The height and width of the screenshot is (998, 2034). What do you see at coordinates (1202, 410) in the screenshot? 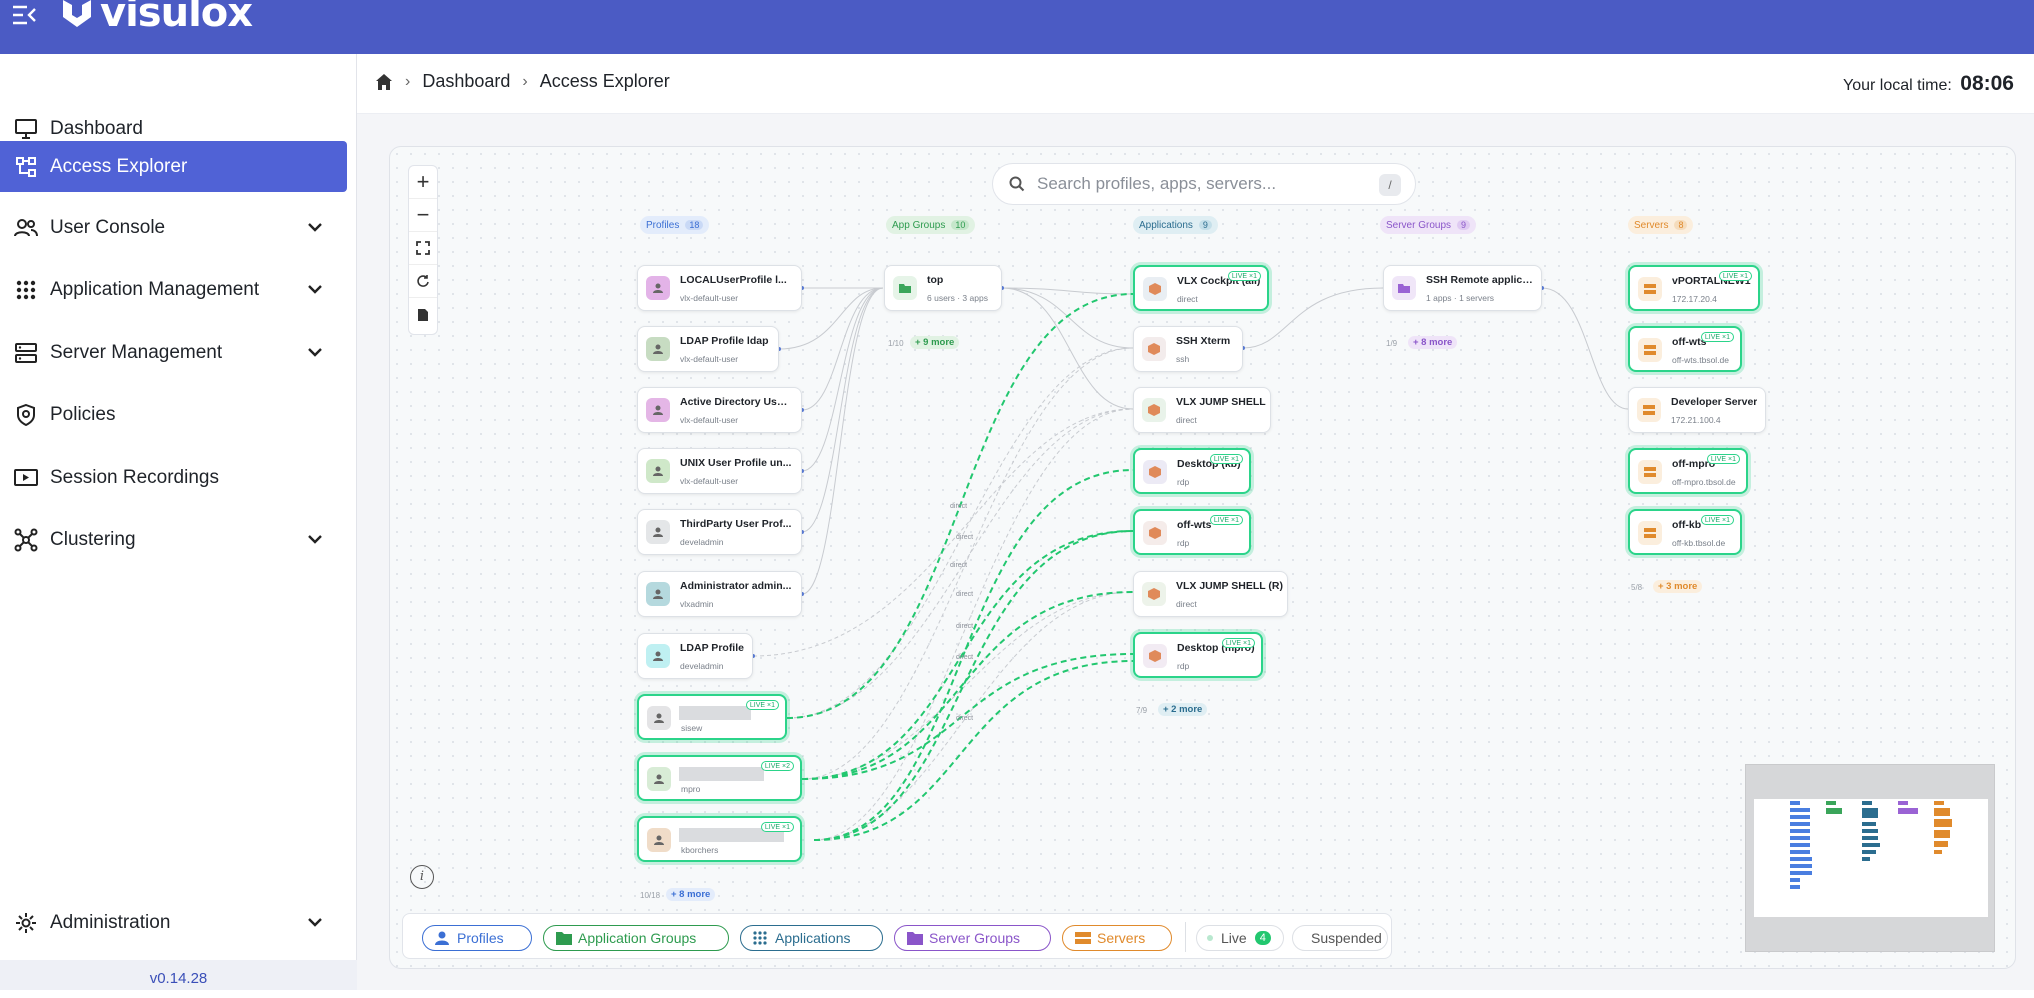
I see `application-node: VLX JUMP SHELL direct` at bounding box center [1202, 410].